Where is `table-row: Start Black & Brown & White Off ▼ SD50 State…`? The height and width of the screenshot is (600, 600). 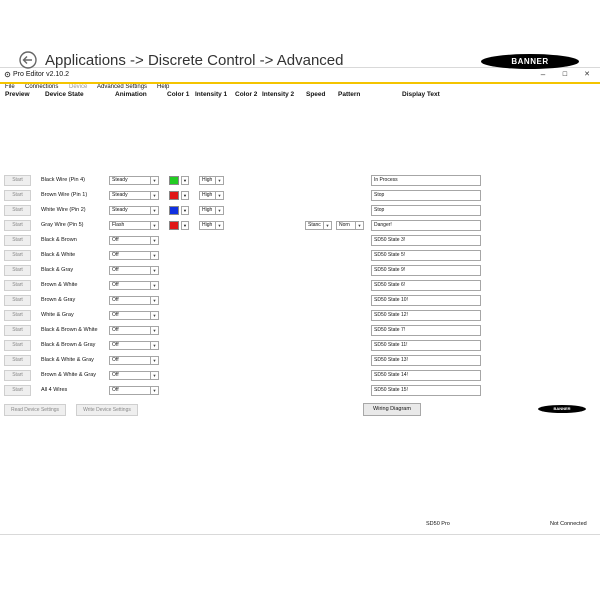 table-row: Start Black & Brown & White Off ▼ SD50 State… is located at coordinates (300, 331).